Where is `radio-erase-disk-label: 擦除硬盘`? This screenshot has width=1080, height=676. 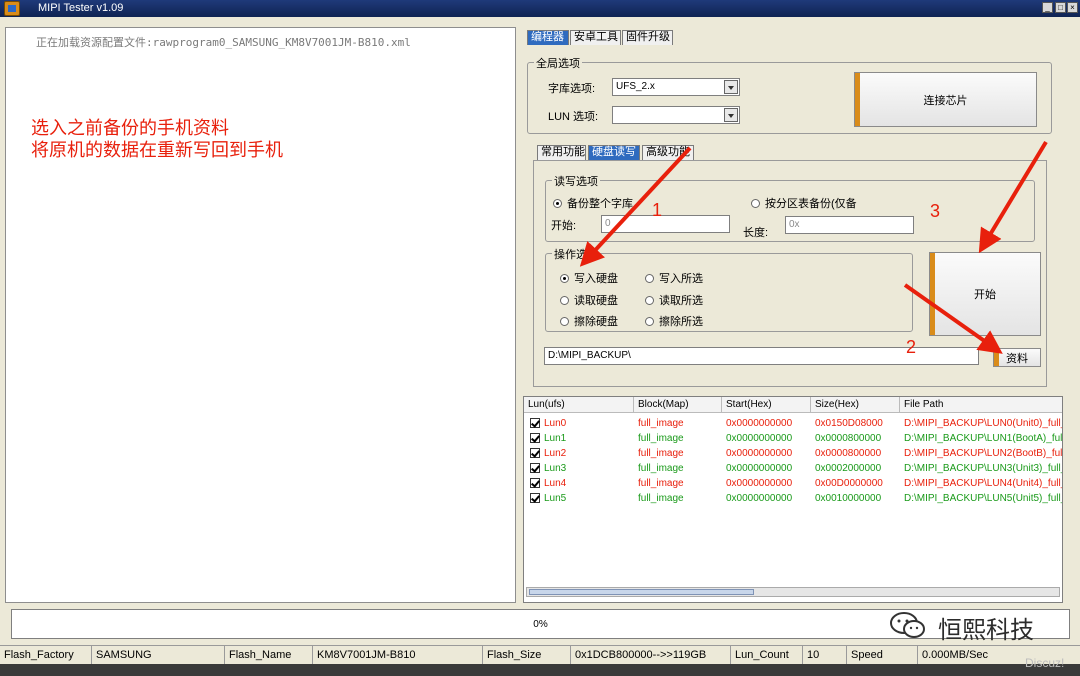 radio-erase-disk-label: 擦除硬盘 is located at coordinates (596, 322).